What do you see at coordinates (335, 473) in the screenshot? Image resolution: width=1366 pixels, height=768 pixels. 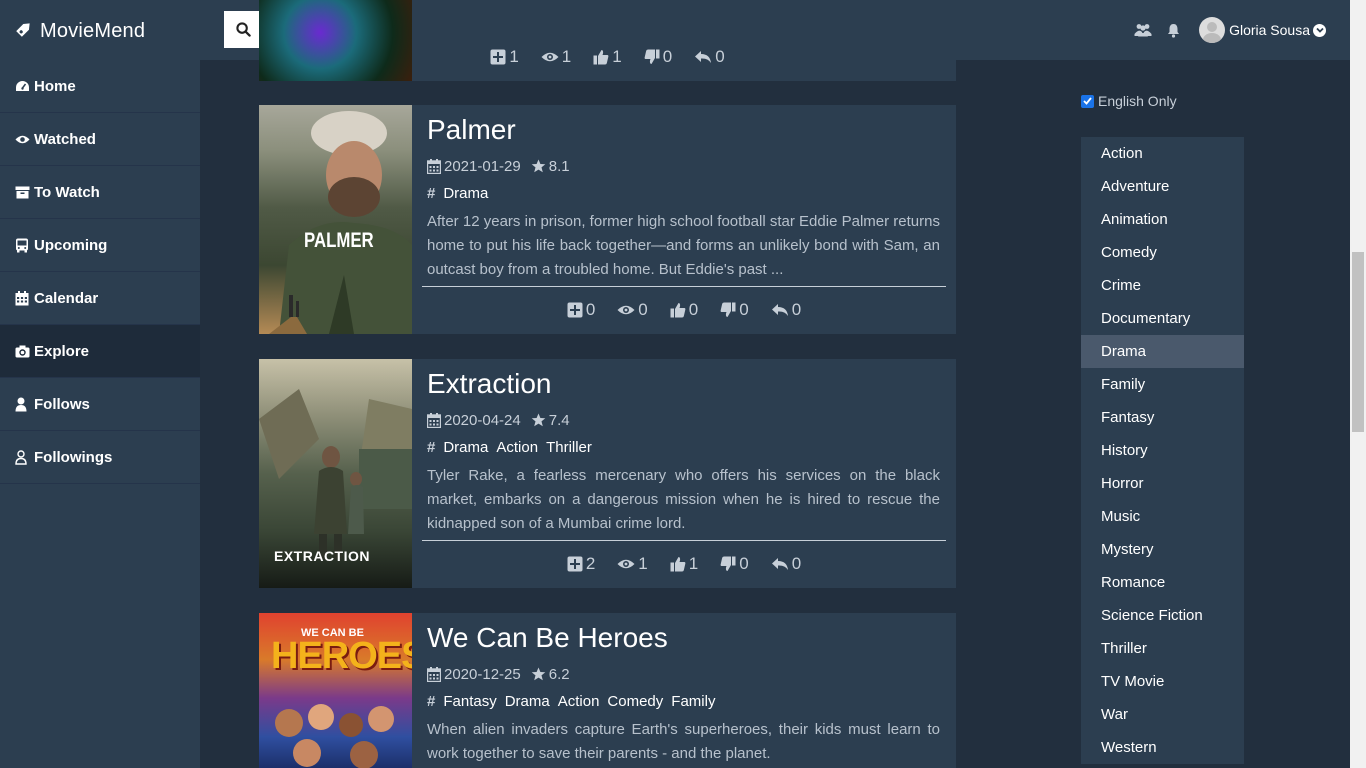 I see `movie-poster: EXTRACTION` at bounding box center [335, 473].